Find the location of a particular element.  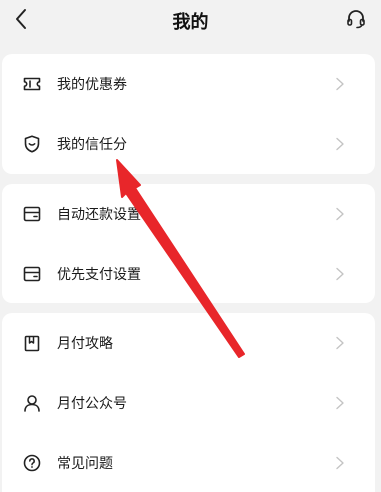

coupon-icon is located at coordinates (32, 84).